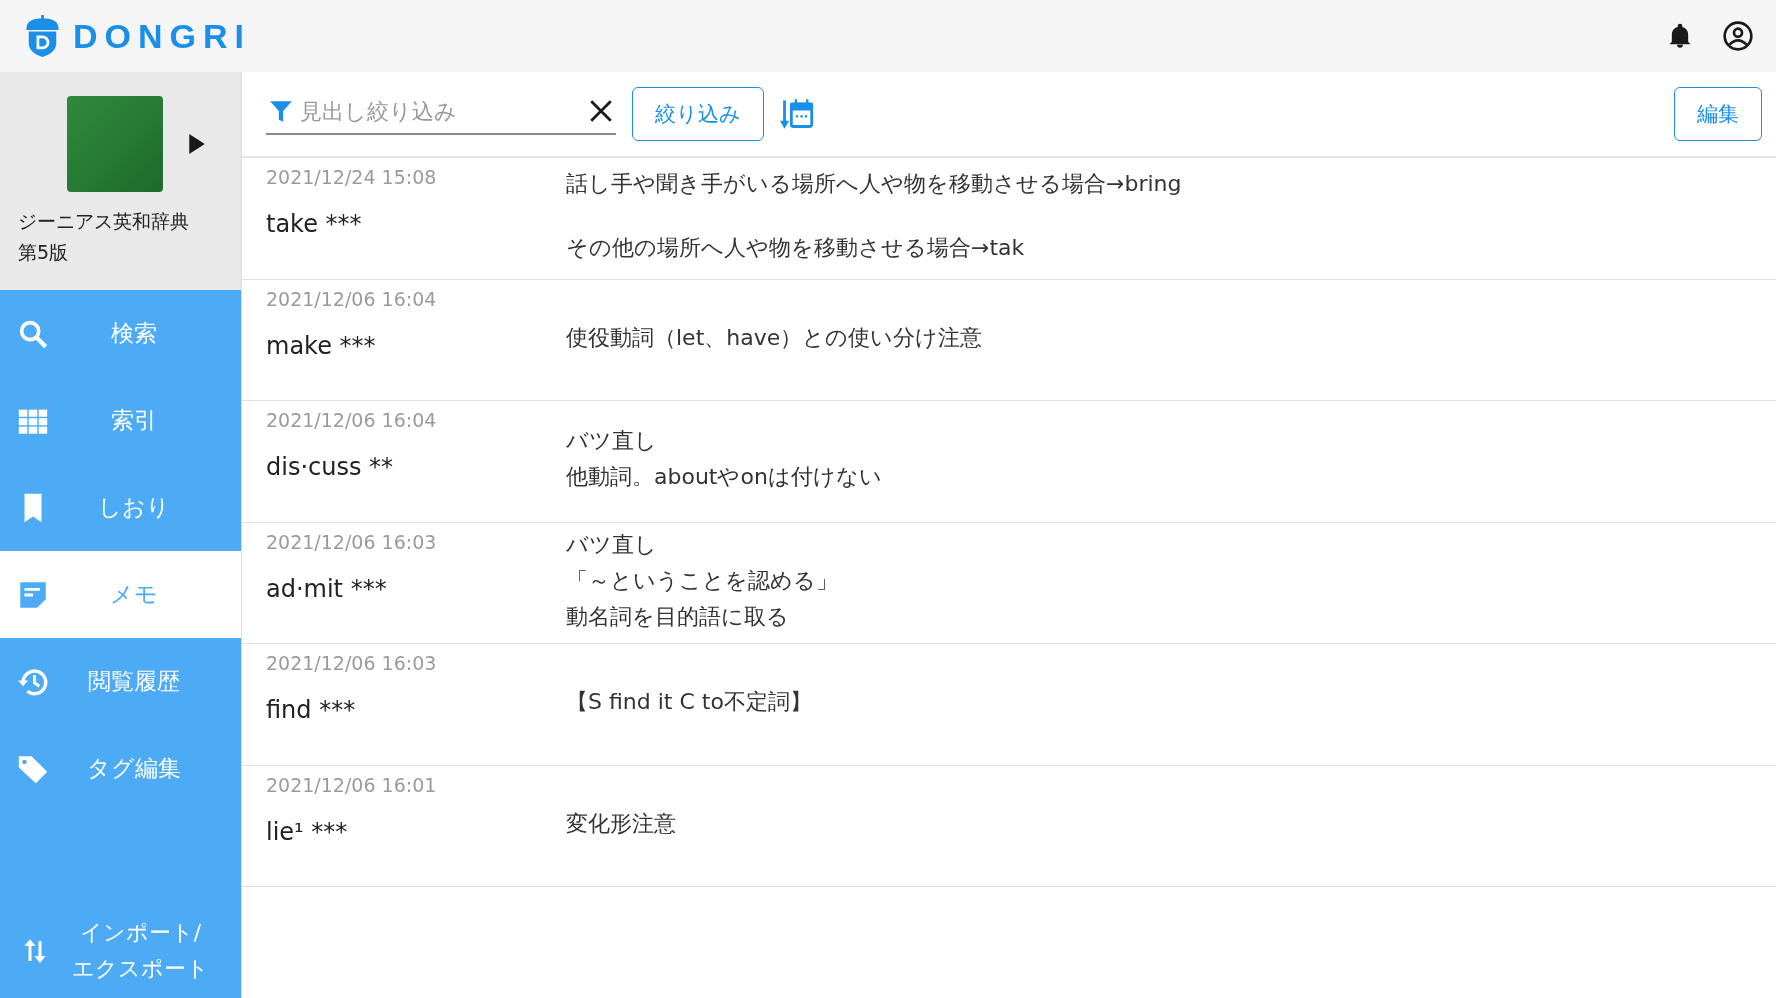 The image size is (1776, 998). I want to click on memo-text: バツ直し 「～ということを認める」 動名詞を目的語に取る, so click(702, 580).